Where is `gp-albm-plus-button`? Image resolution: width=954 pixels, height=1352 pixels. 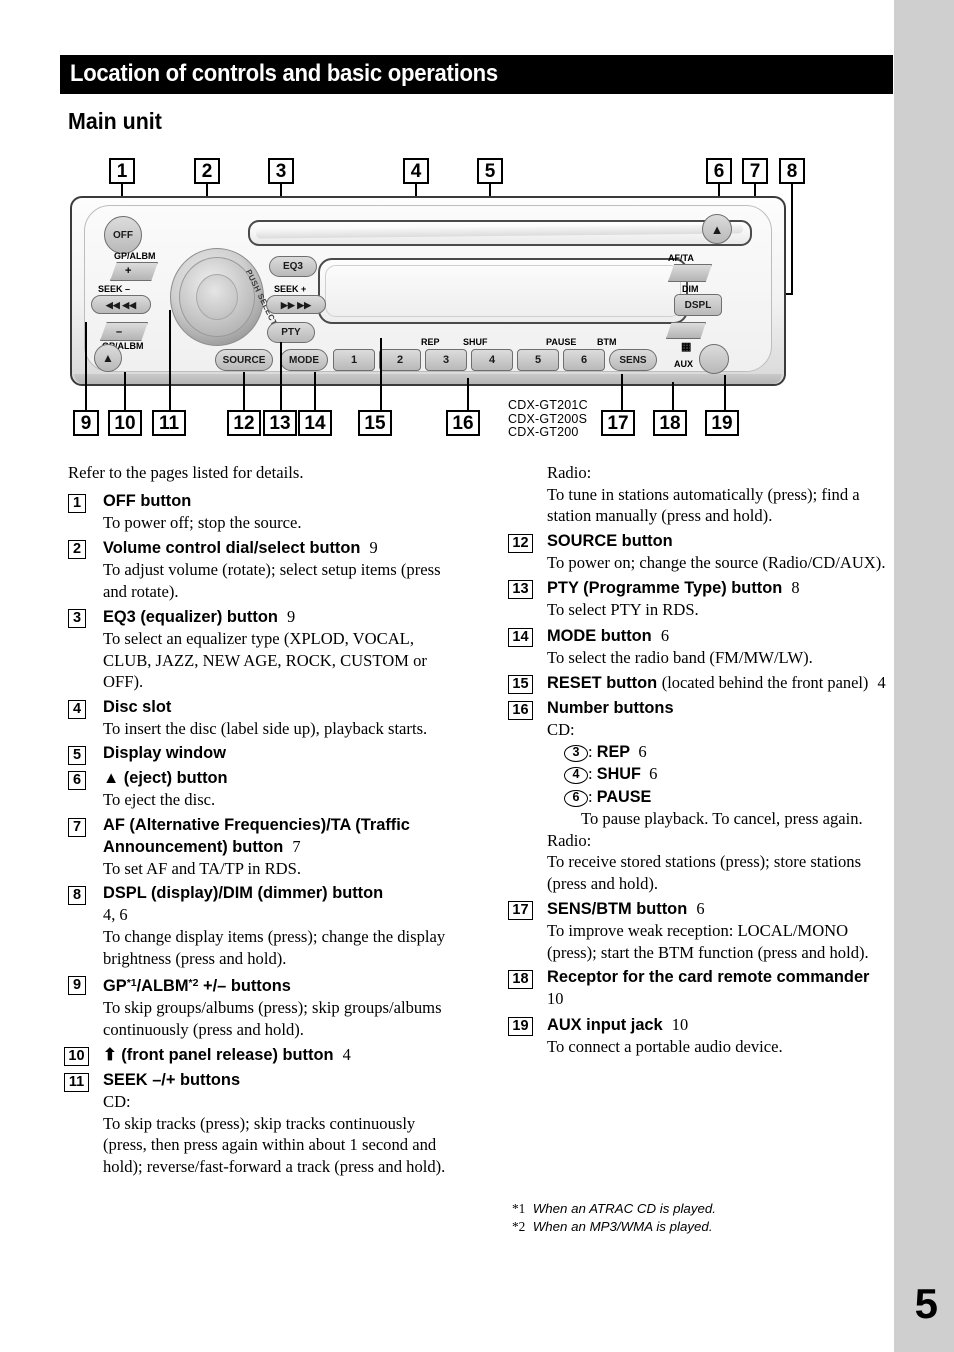 gp-albm-plus-button is located at coordinates (134, 271).